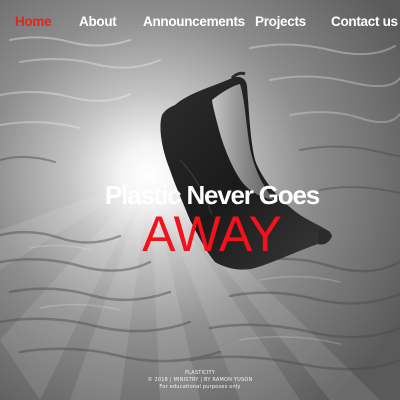 This screenshot has width=400, height=400. Describe the element at coordinates (194, 21) in the screenshot. I see `nav-link-announcements: Announcements` at that location.